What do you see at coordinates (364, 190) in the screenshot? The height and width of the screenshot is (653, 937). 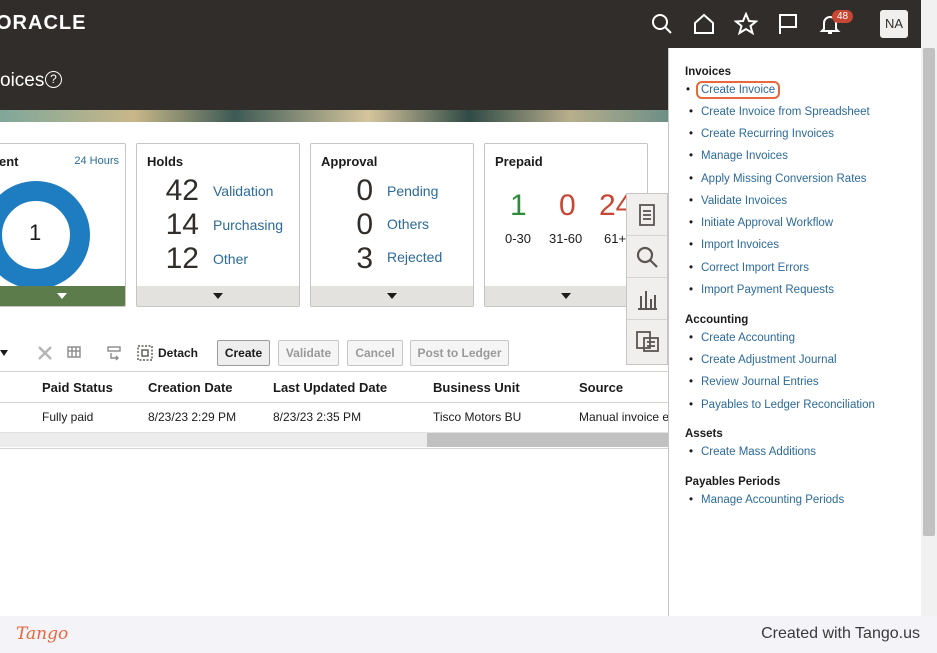 I see `approval-count: 0` at bounding box center [364, 190].